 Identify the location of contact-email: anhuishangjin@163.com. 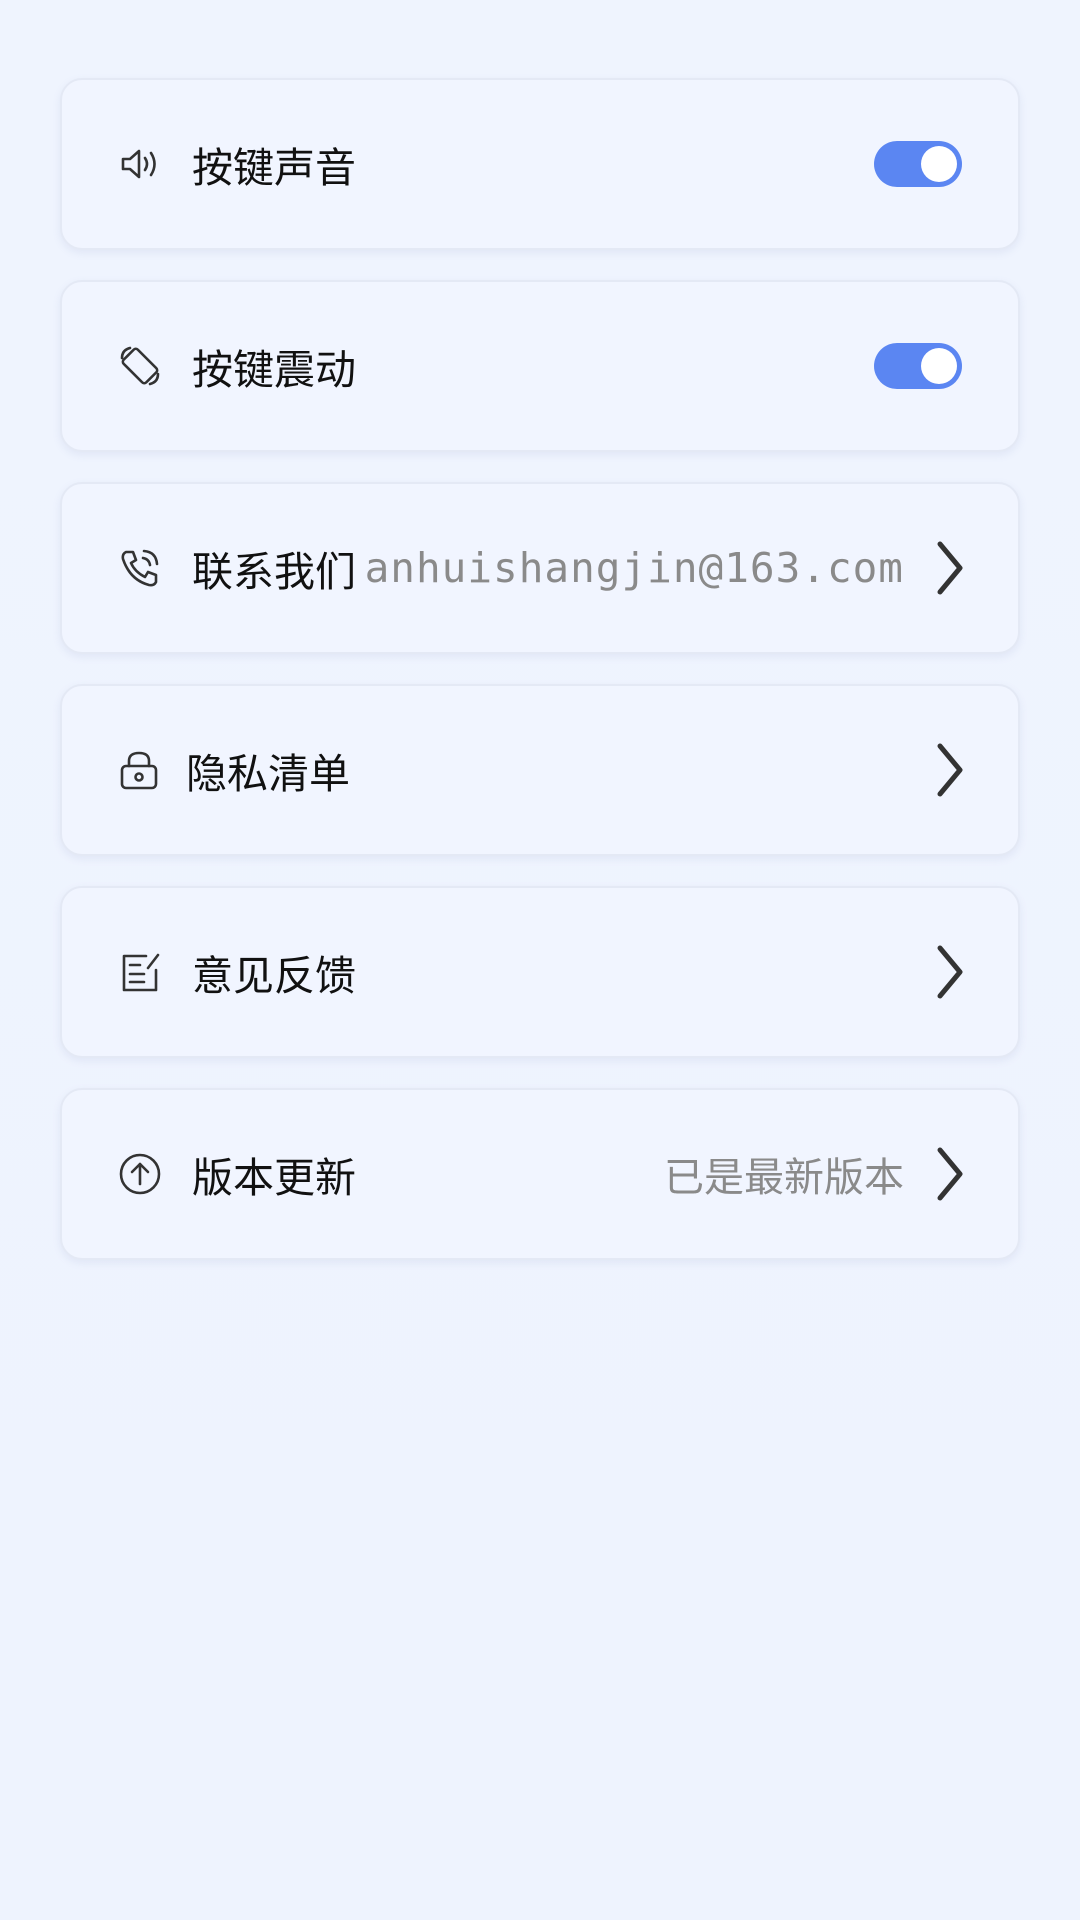
(634, 568).